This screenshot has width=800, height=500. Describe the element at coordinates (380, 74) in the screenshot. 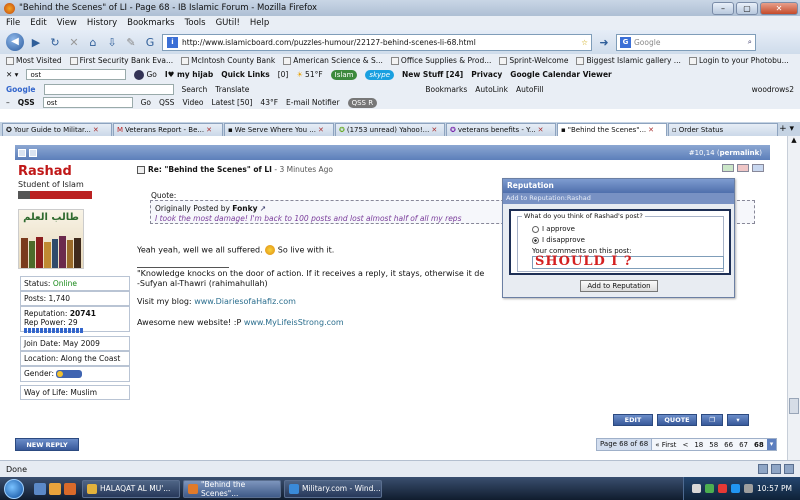

I see `skype-button: skype` at that location.